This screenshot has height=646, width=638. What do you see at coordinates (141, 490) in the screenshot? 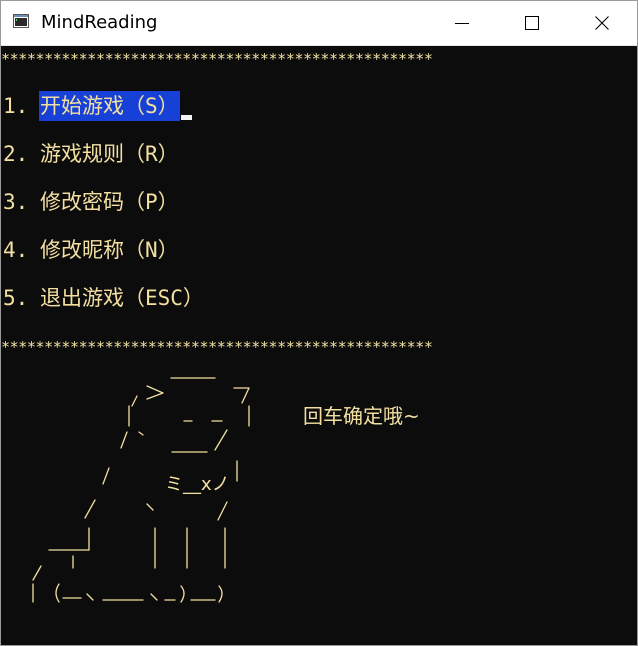
I see `ascii-cat-art: ミ__xノ` at bounding box center [141, 490].